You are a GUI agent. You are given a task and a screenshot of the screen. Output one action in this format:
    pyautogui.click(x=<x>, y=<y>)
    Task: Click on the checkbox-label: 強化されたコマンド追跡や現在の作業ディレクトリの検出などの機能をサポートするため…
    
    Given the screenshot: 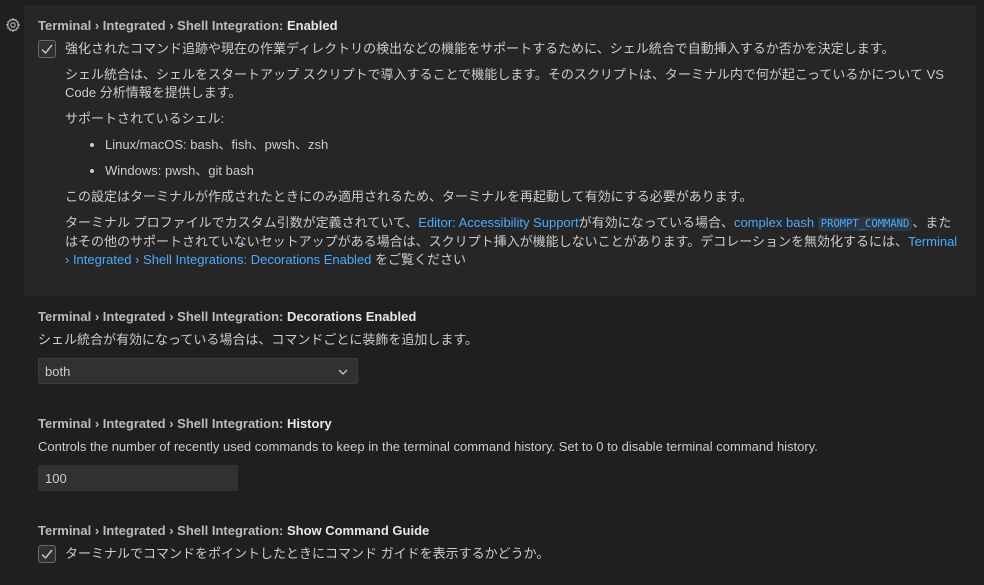 What is the action you would take?
    pyautogui.click(x=480, y=48)
    